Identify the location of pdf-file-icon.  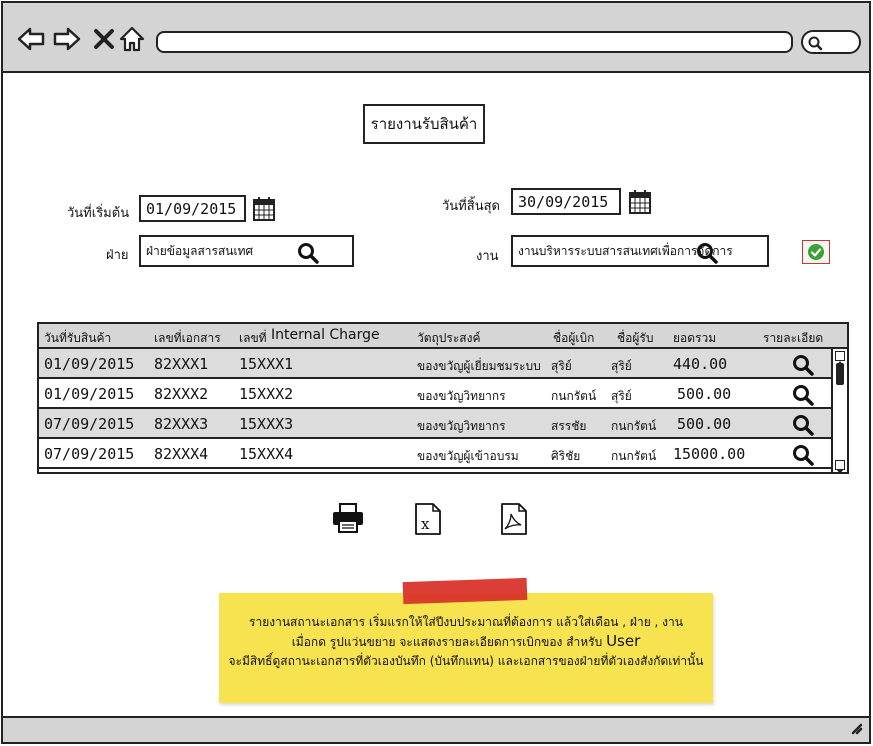
(514, 521).